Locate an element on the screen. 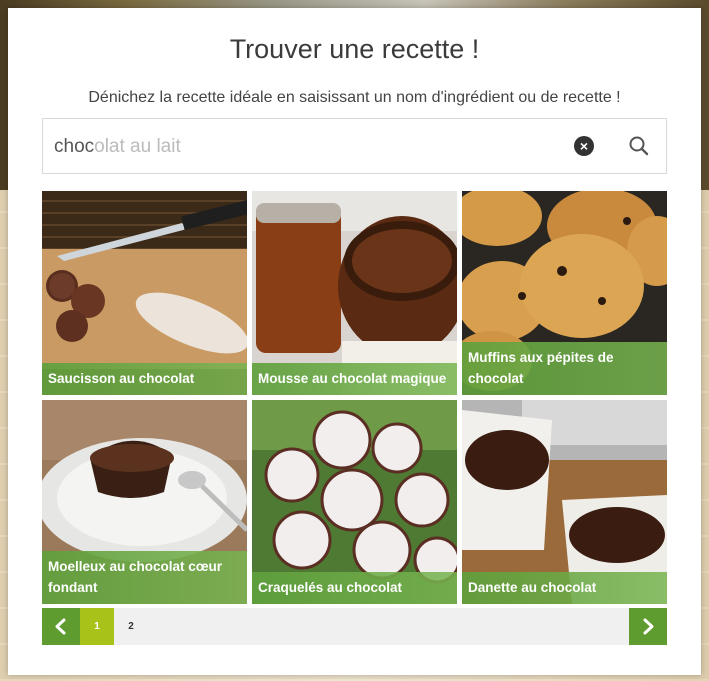 This screenshot has height=681, width=709. recipe-title: Moelleux au chocolat cœur fondant is located at coordinates (144, 577).